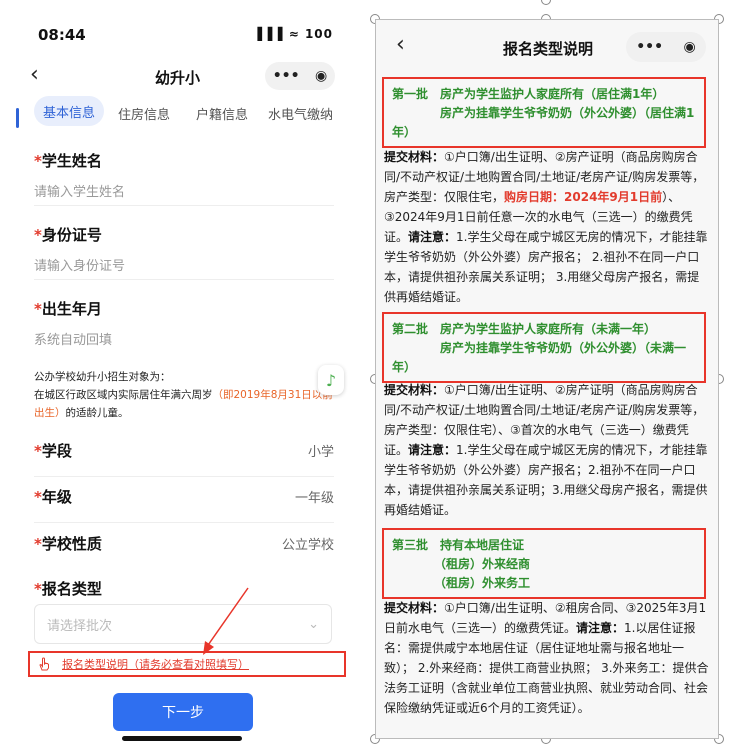  Describe the element at coordinates (331, 380) in the screenshot. I see `music-note-icon: ♪` at that location.